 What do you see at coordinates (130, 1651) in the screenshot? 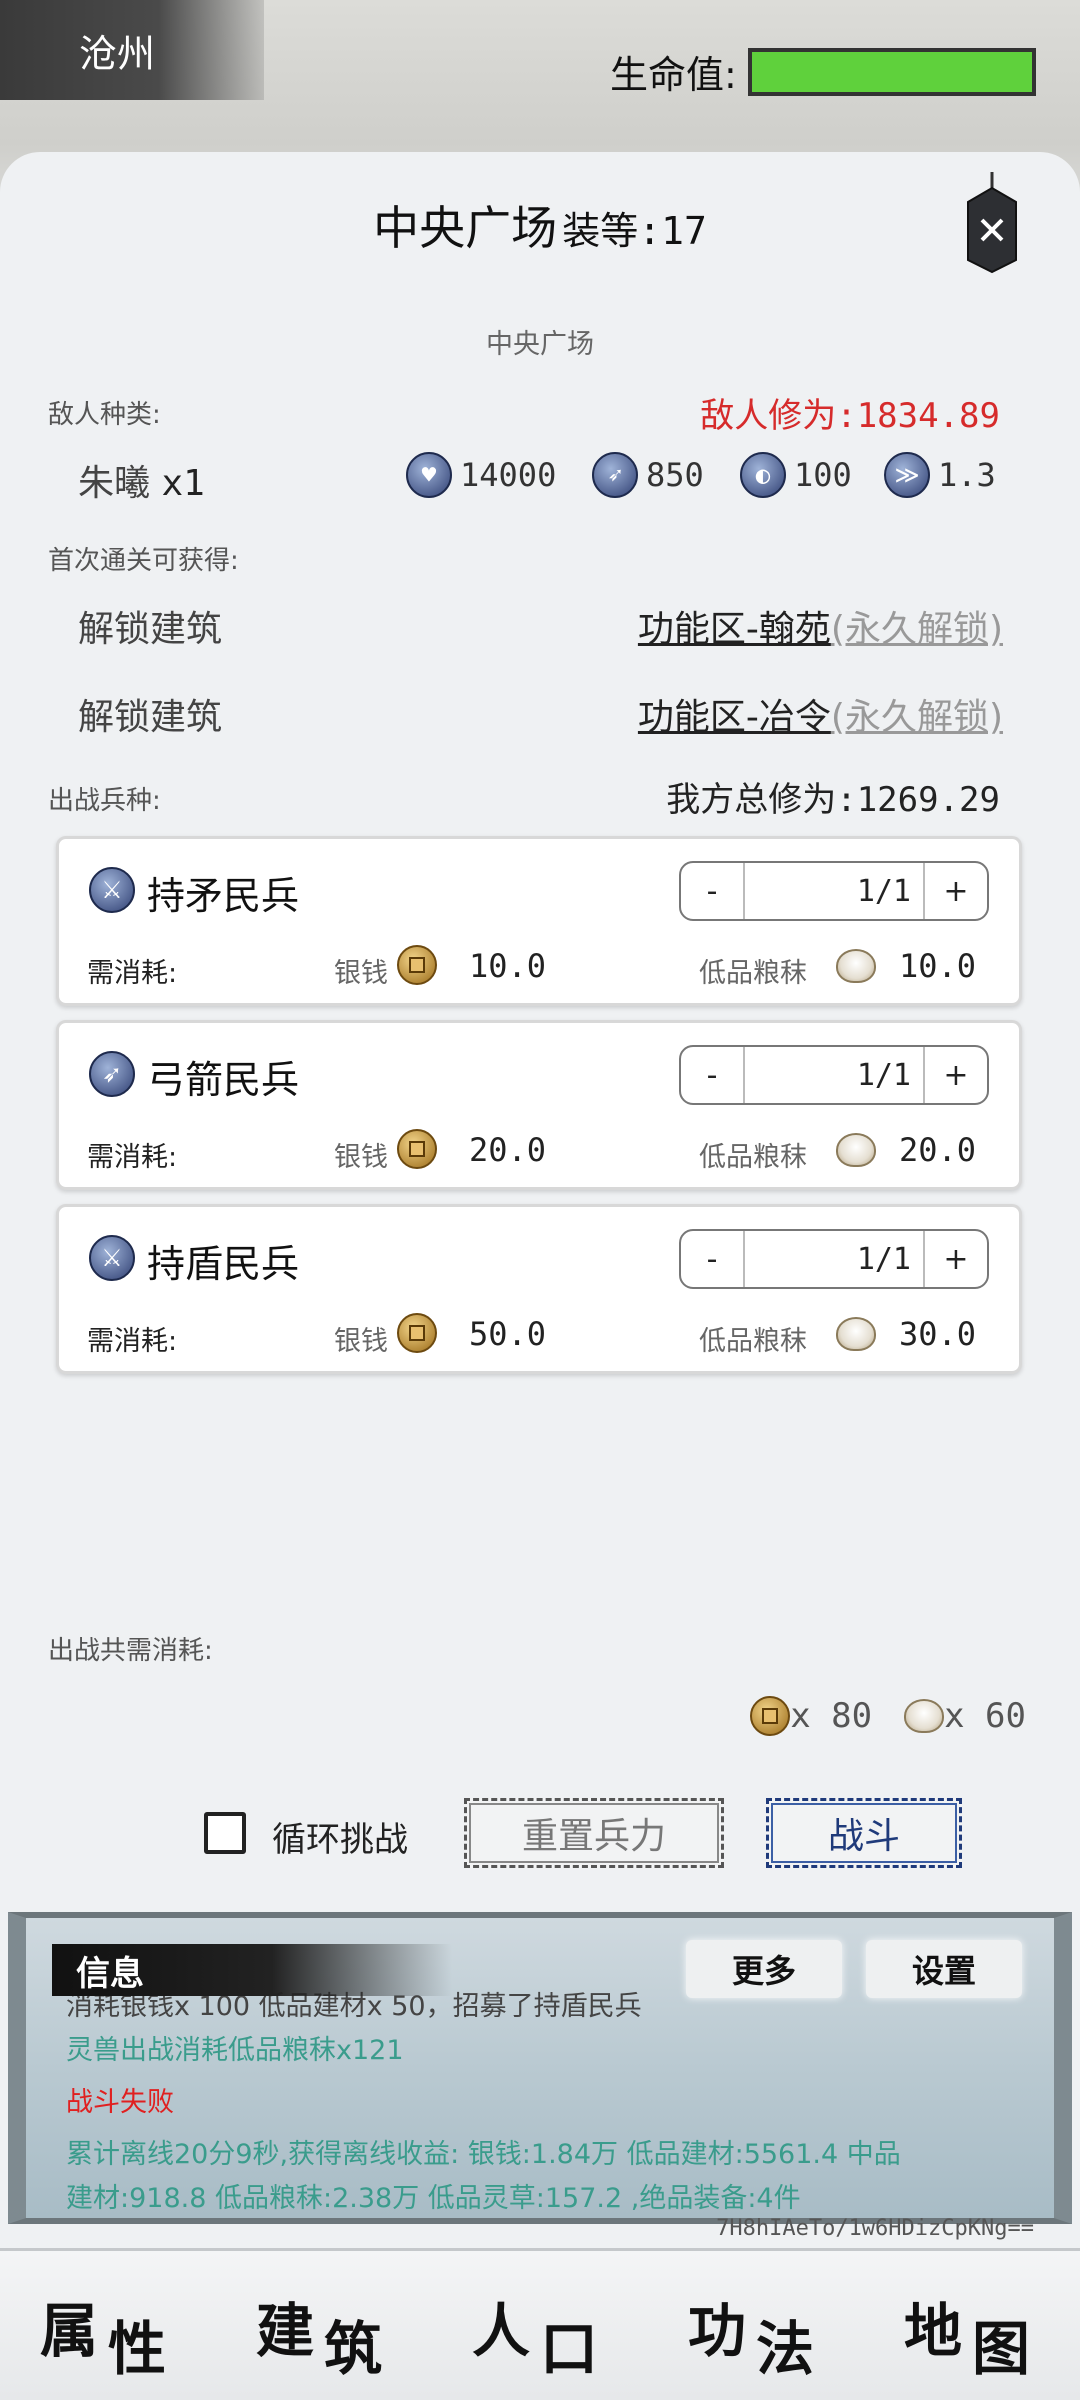
I see `total-cost-label: 出战共需消耗:` at bounding box center [130, 1651].